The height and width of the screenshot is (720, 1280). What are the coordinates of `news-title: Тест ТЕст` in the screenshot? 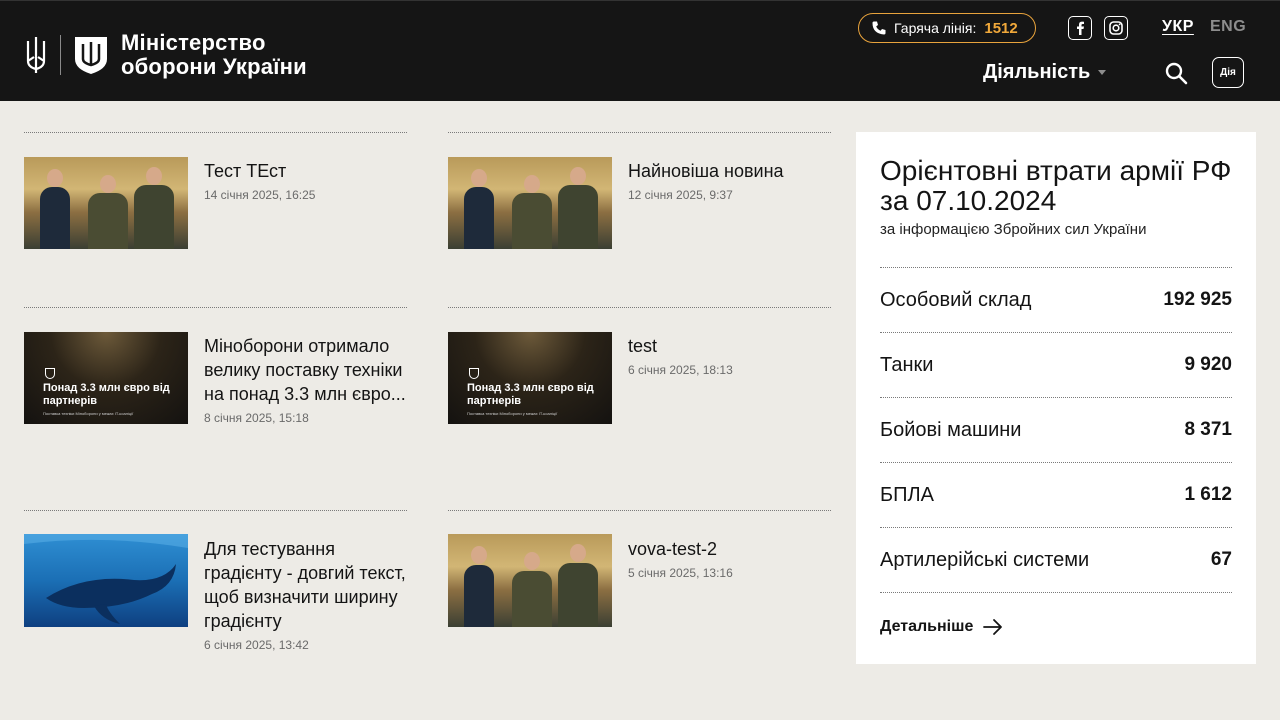 It's located at (305, 171).